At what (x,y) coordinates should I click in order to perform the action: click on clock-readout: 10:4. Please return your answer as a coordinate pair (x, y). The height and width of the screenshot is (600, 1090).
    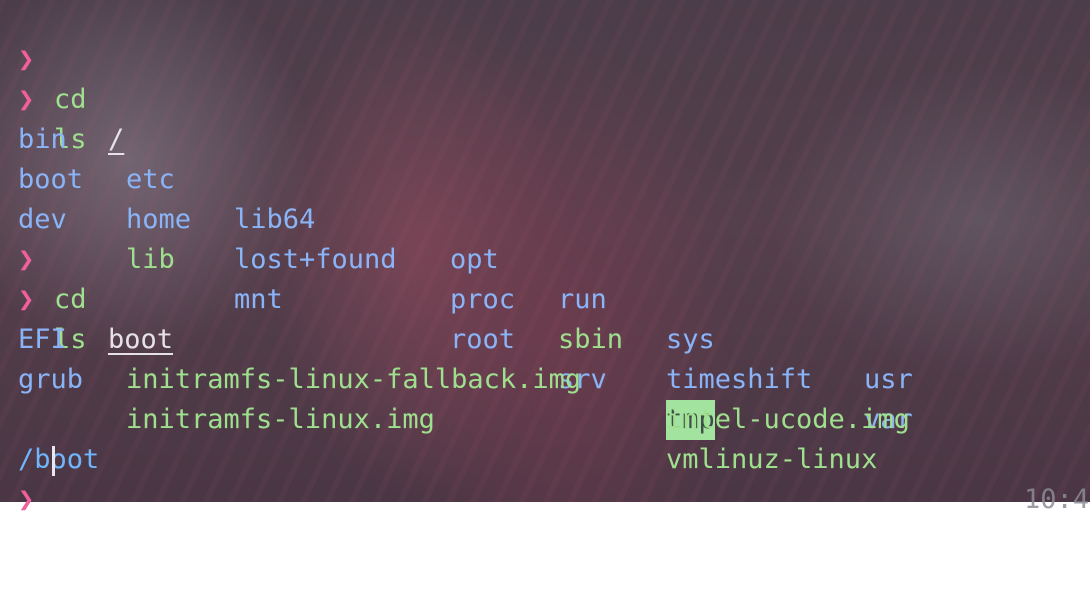
    Looking at the image, I should click on (1057, 499).